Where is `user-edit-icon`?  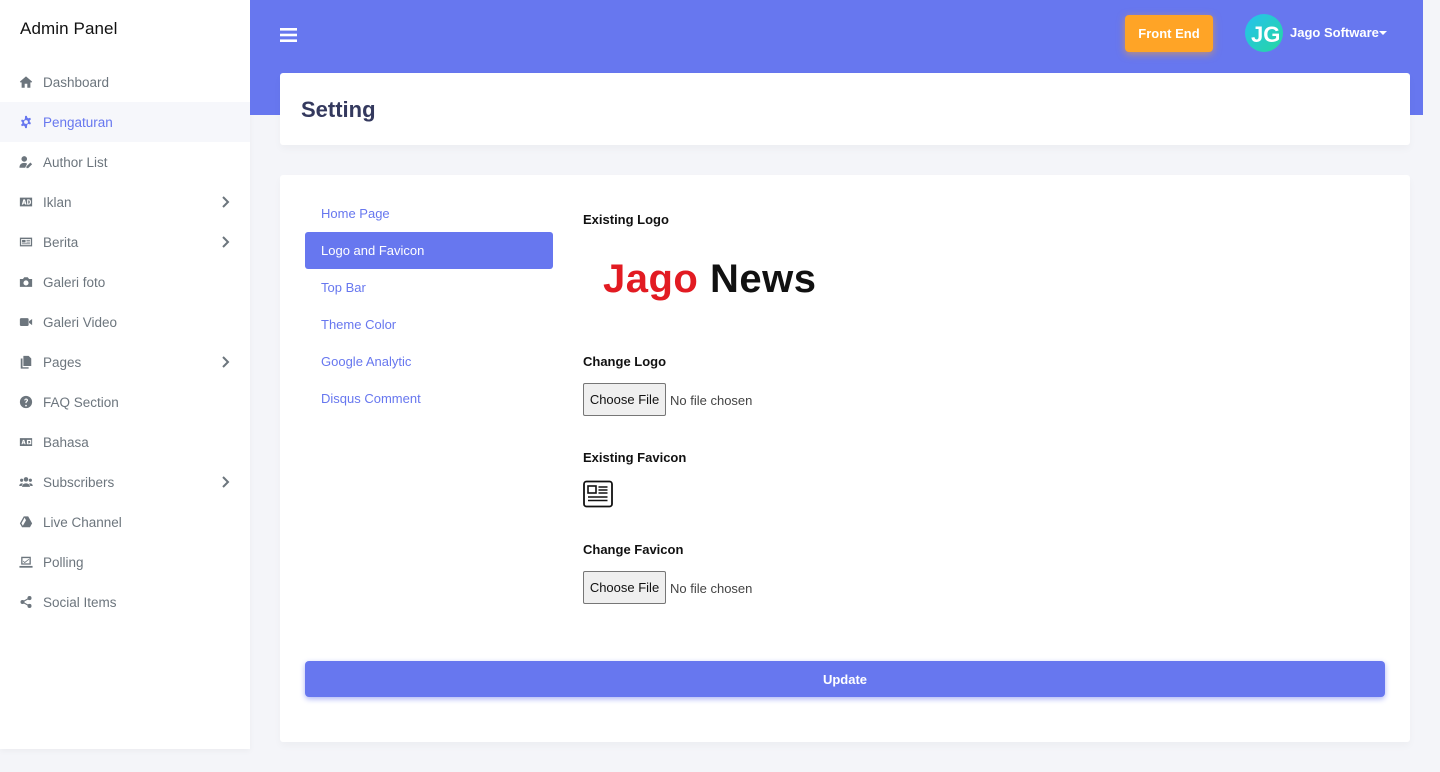
user-edit-icon is located at coordinates (26, 162).